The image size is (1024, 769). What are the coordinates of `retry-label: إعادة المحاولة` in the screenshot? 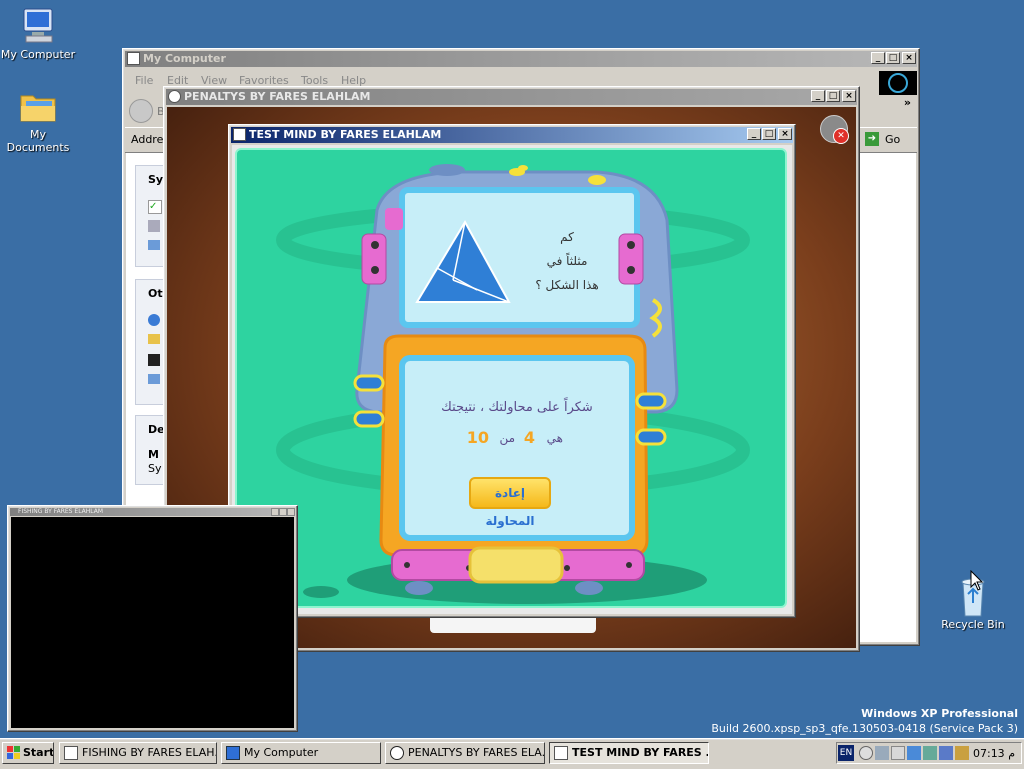 It's located at (510, 507).